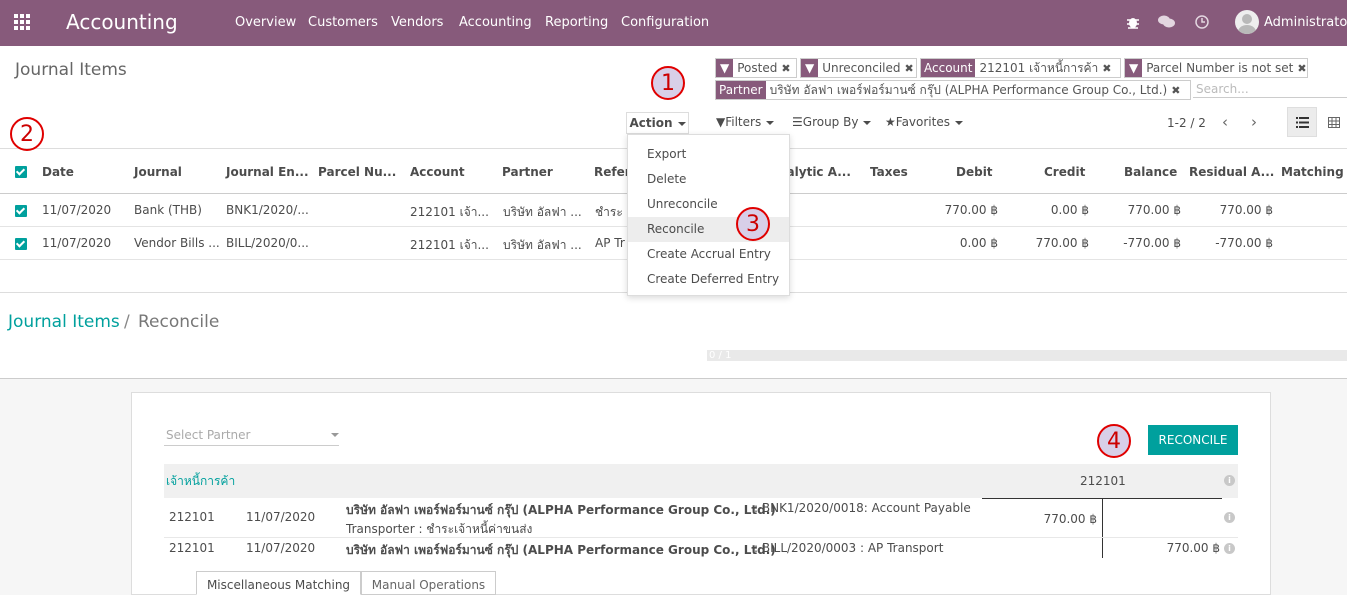 The width and height of the screenshot is (1347, 598). Describe the element at coordinates (708, 154) in the screenshot. I see `menu-item-export: Export` at that location.